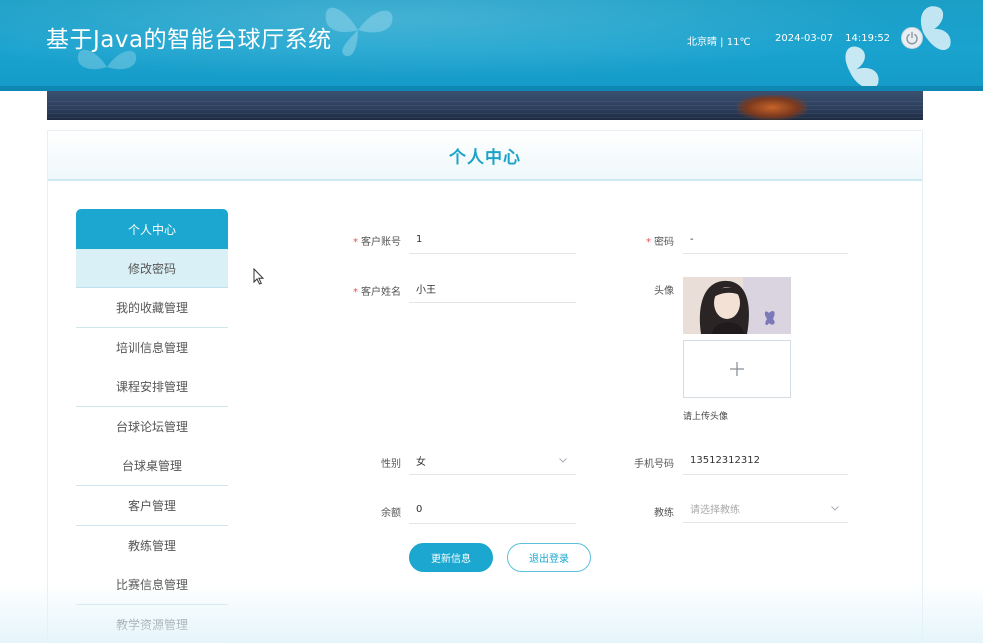  I want to click on date-text: 2024-03-07, so click(804, 38).